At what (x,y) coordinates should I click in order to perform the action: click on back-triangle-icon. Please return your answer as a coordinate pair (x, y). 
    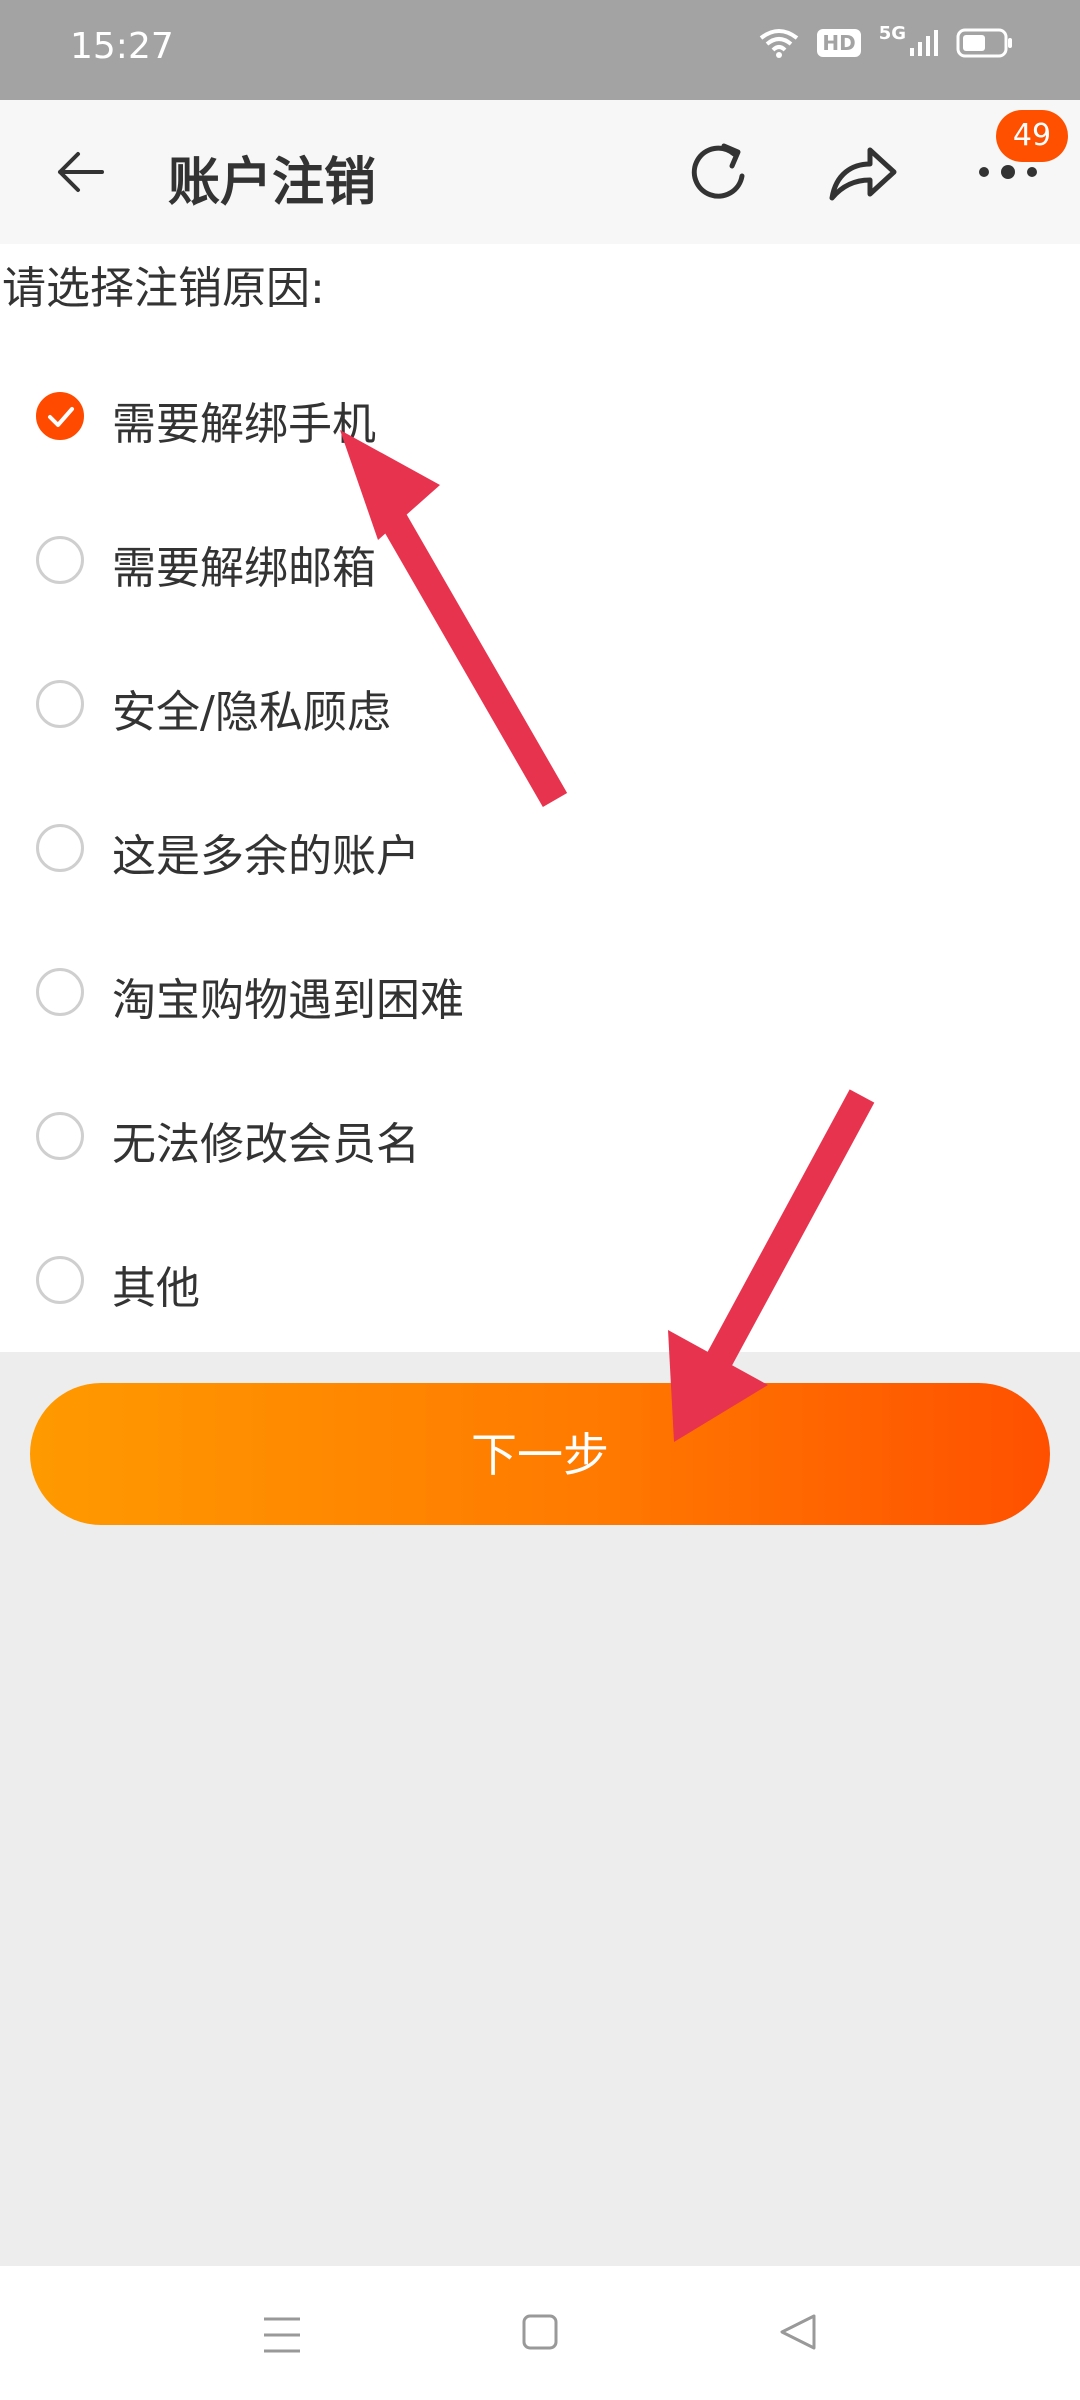
    Looking at the image, I should click on (798, 2332).